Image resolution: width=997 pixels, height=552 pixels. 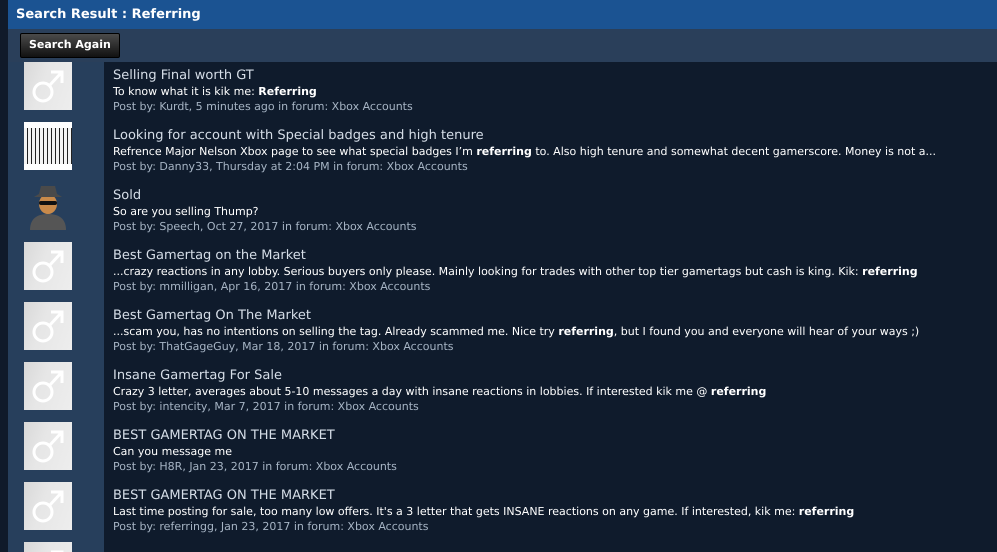 I want to click on result-snippet: ...crazy reactions in any lobby. Serious buyers only please. Mainly looking for trades with other top tier gamertags but cash is king. Kik: referring, so click(x=515, y=272).